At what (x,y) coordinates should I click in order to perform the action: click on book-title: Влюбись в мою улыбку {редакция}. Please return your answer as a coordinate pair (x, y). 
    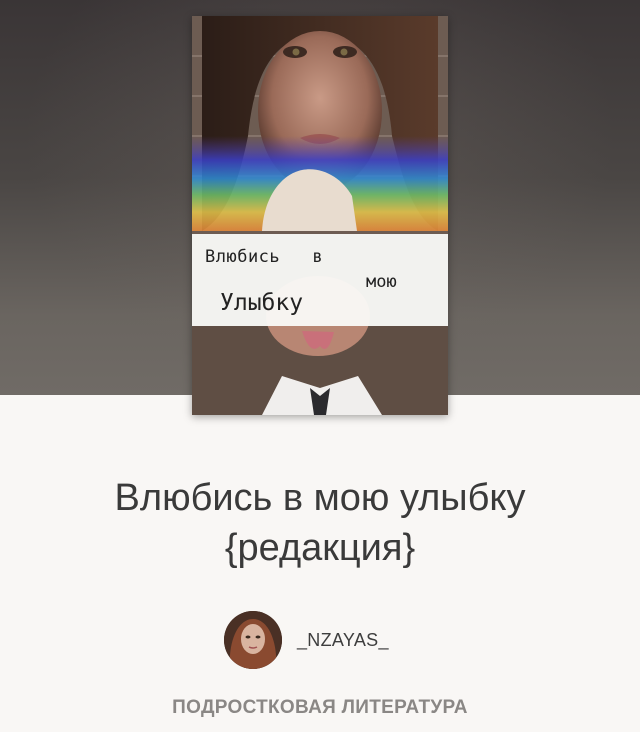
    Looking at the image, I should click on (320, 523).